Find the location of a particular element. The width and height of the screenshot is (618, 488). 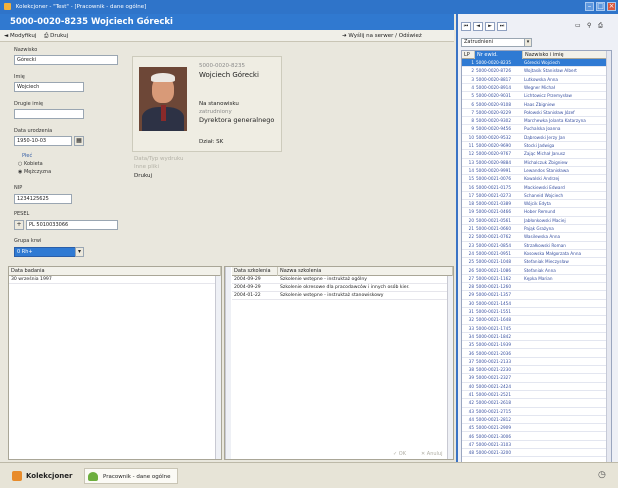

name-cell: Lutkowska Anna is located at coordinates (541, 79).